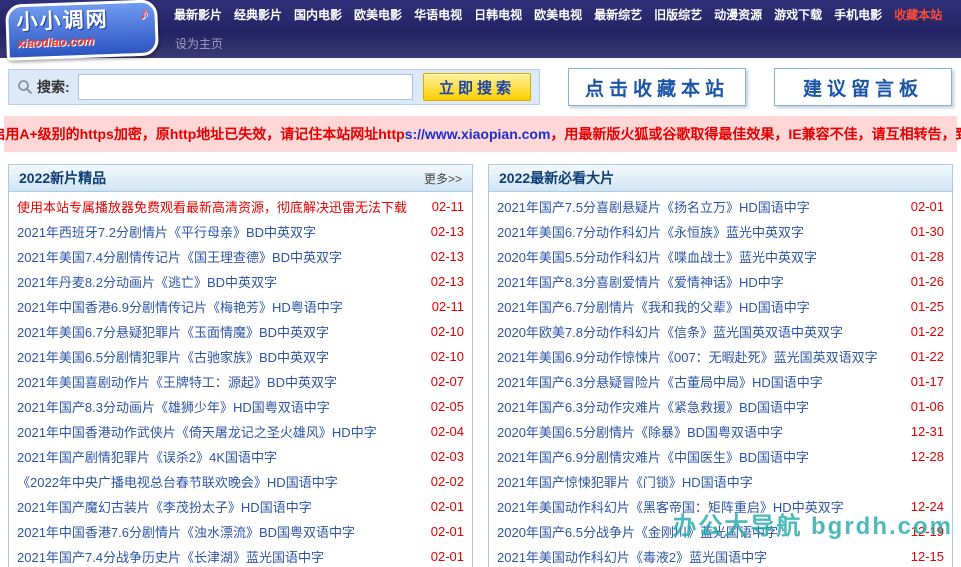 This screenshot has height=567, width=961. I want to click on movie-row: 2021年国产8.3分动画片《雄狮少年》HD国粤双语中字 02-05, so click(240, 406).